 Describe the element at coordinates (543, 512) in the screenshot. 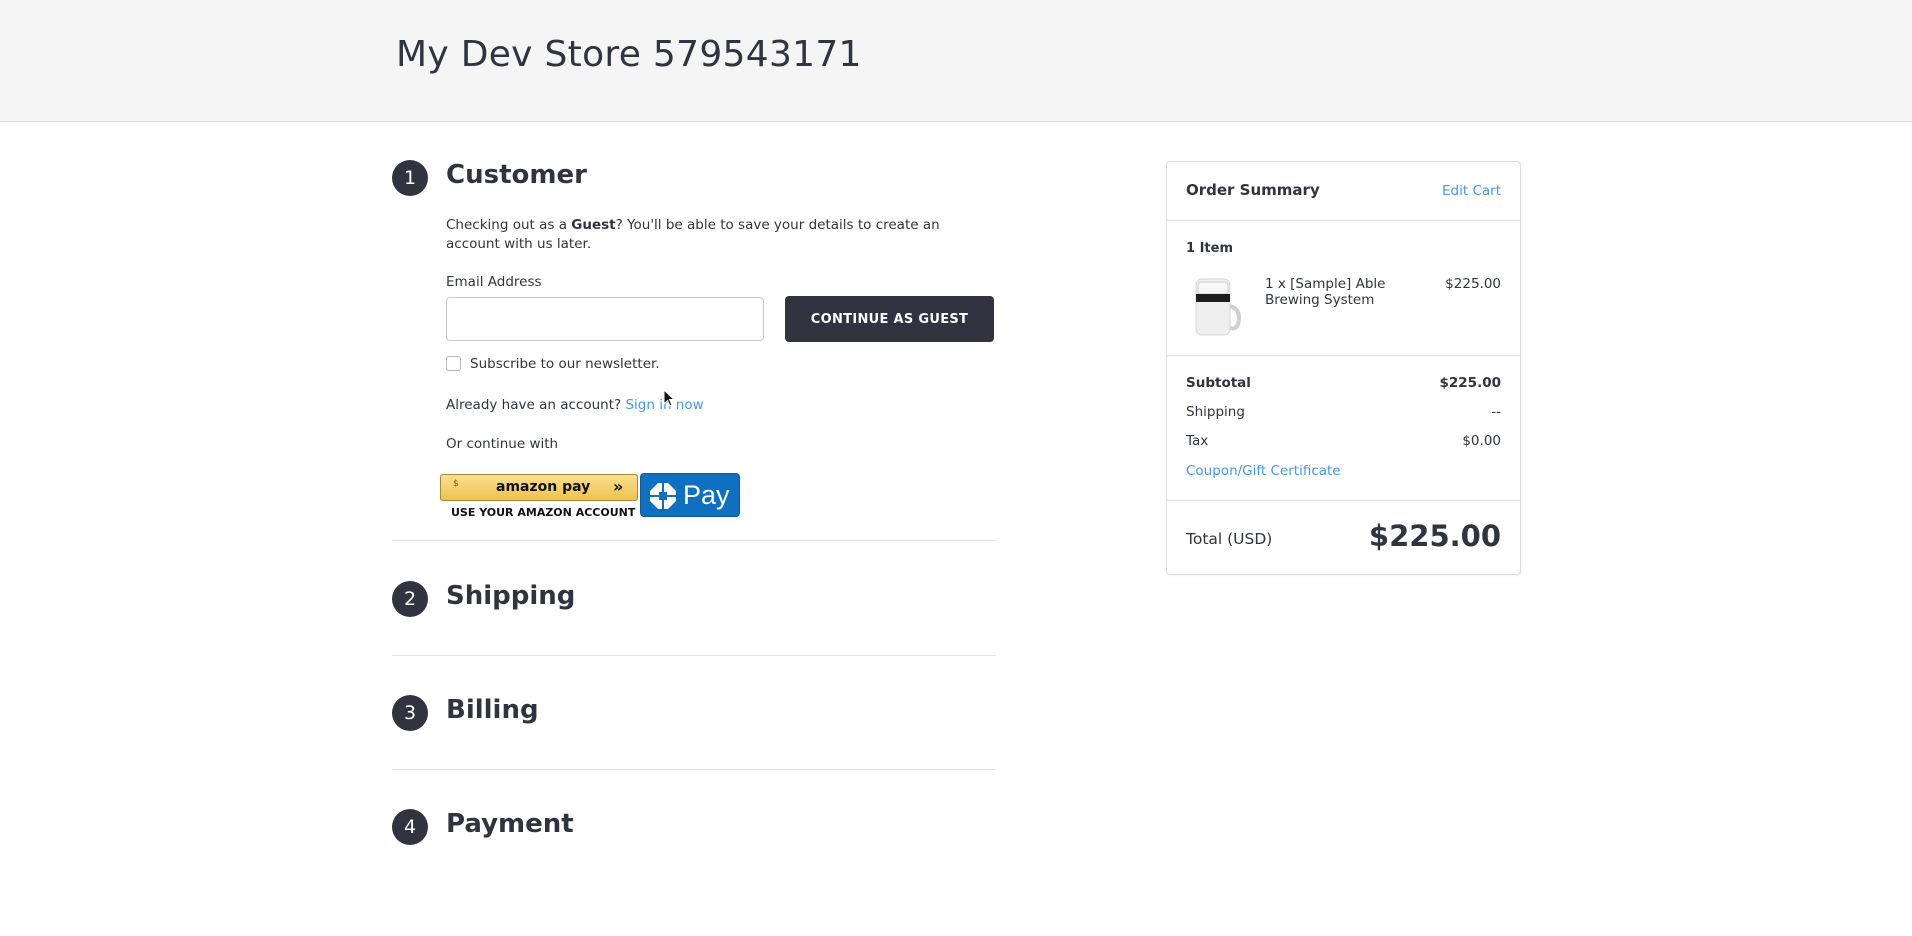

I see `amazon-pay-subtitle: USE YOUR AMAZON ACCOUNT` at that location.